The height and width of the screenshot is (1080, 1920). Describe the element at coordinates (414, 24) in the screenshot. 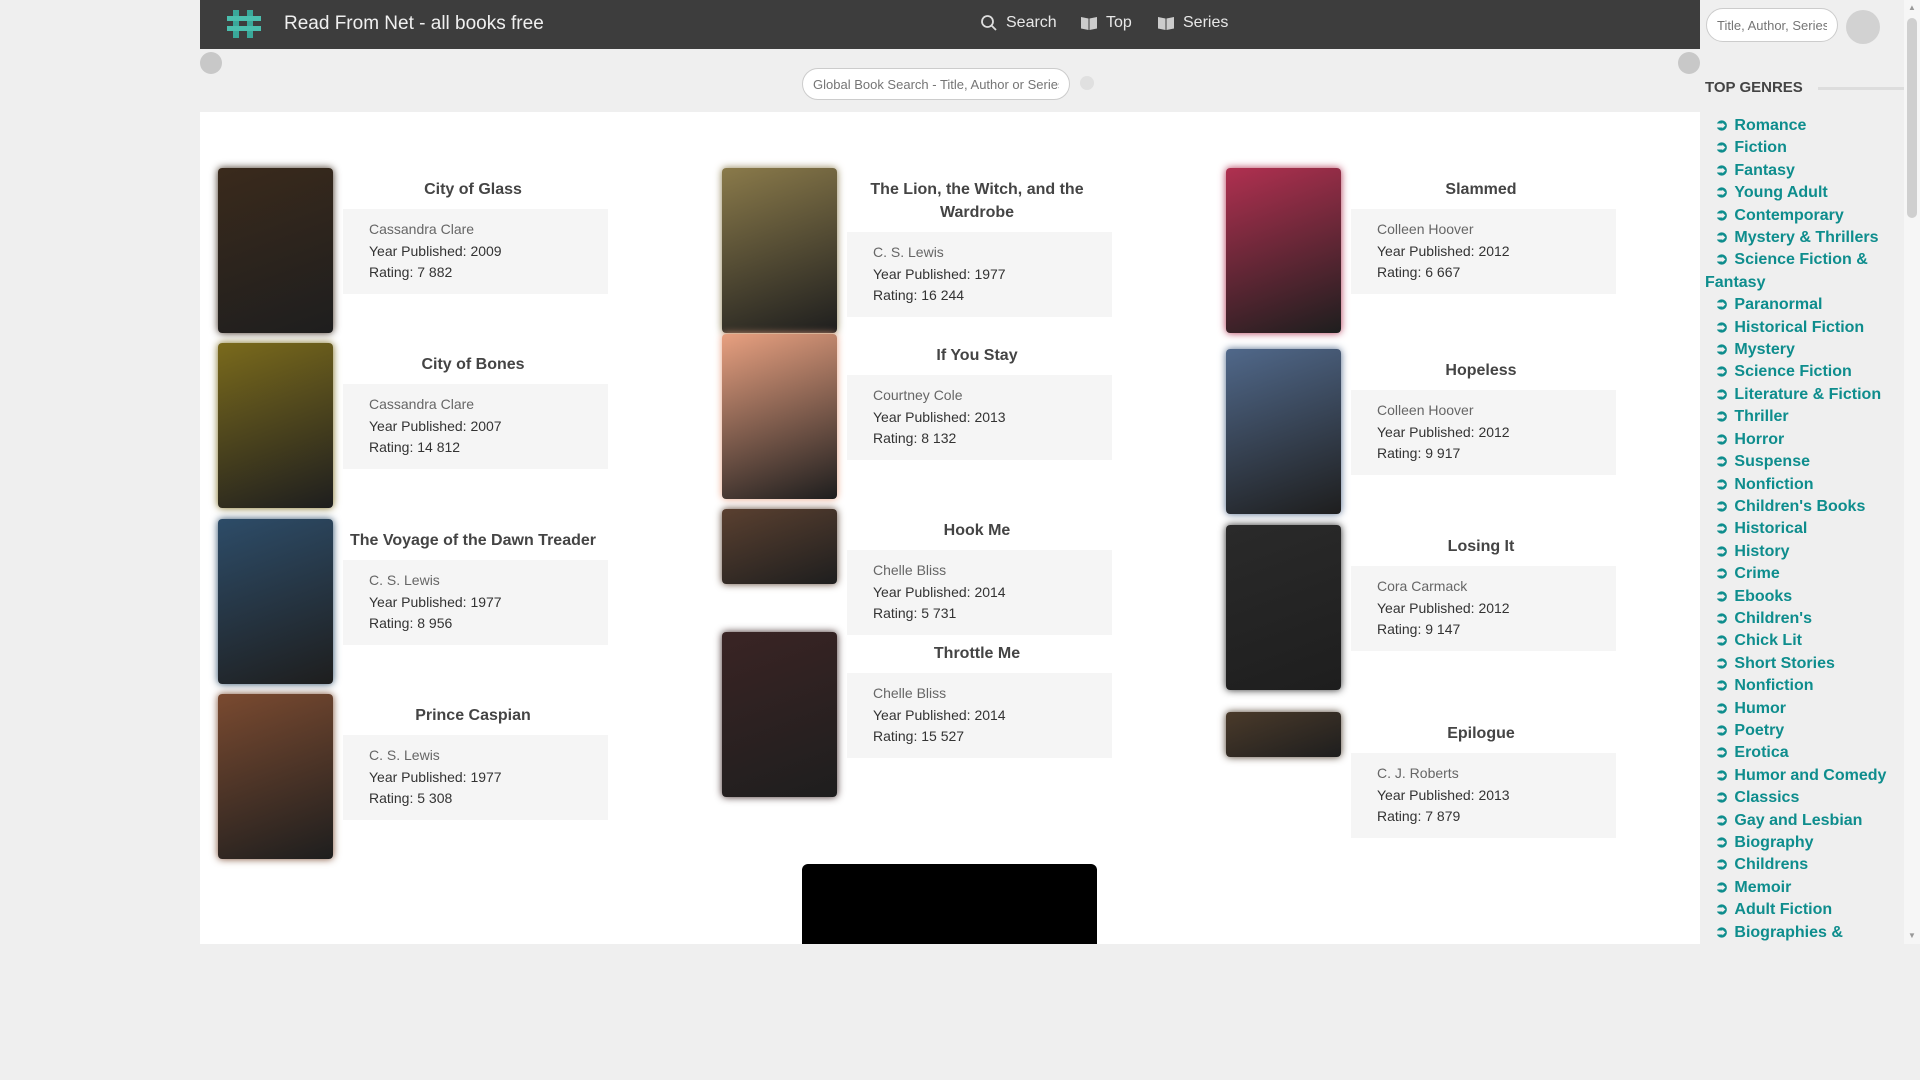

I see `site-title: Read From Net - all books free` at that location.